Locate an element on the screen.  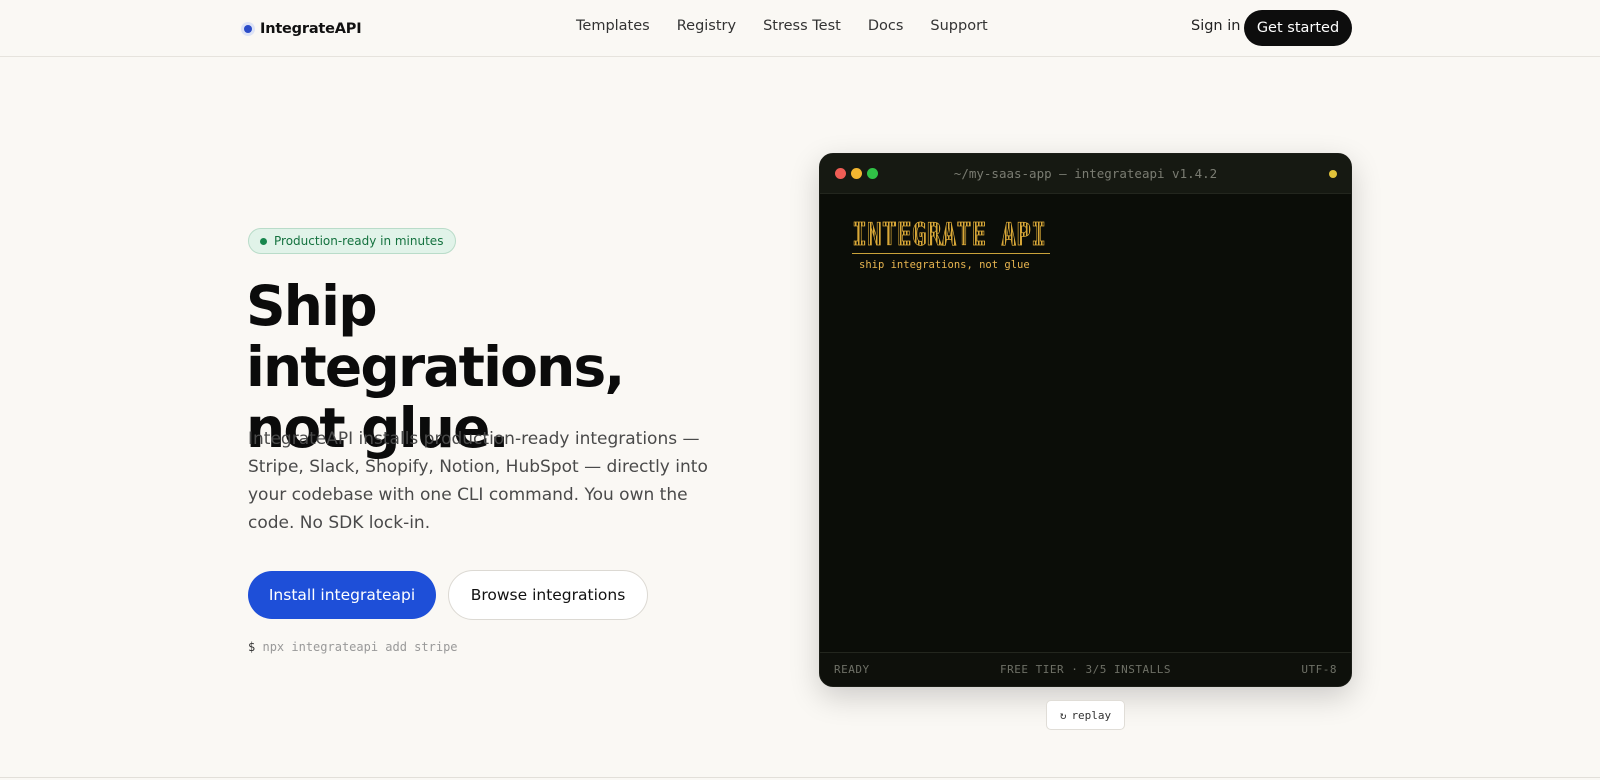
status-tier: FREE TIER · 3/5 INSTALLS is located at coordinates (1085, 669).